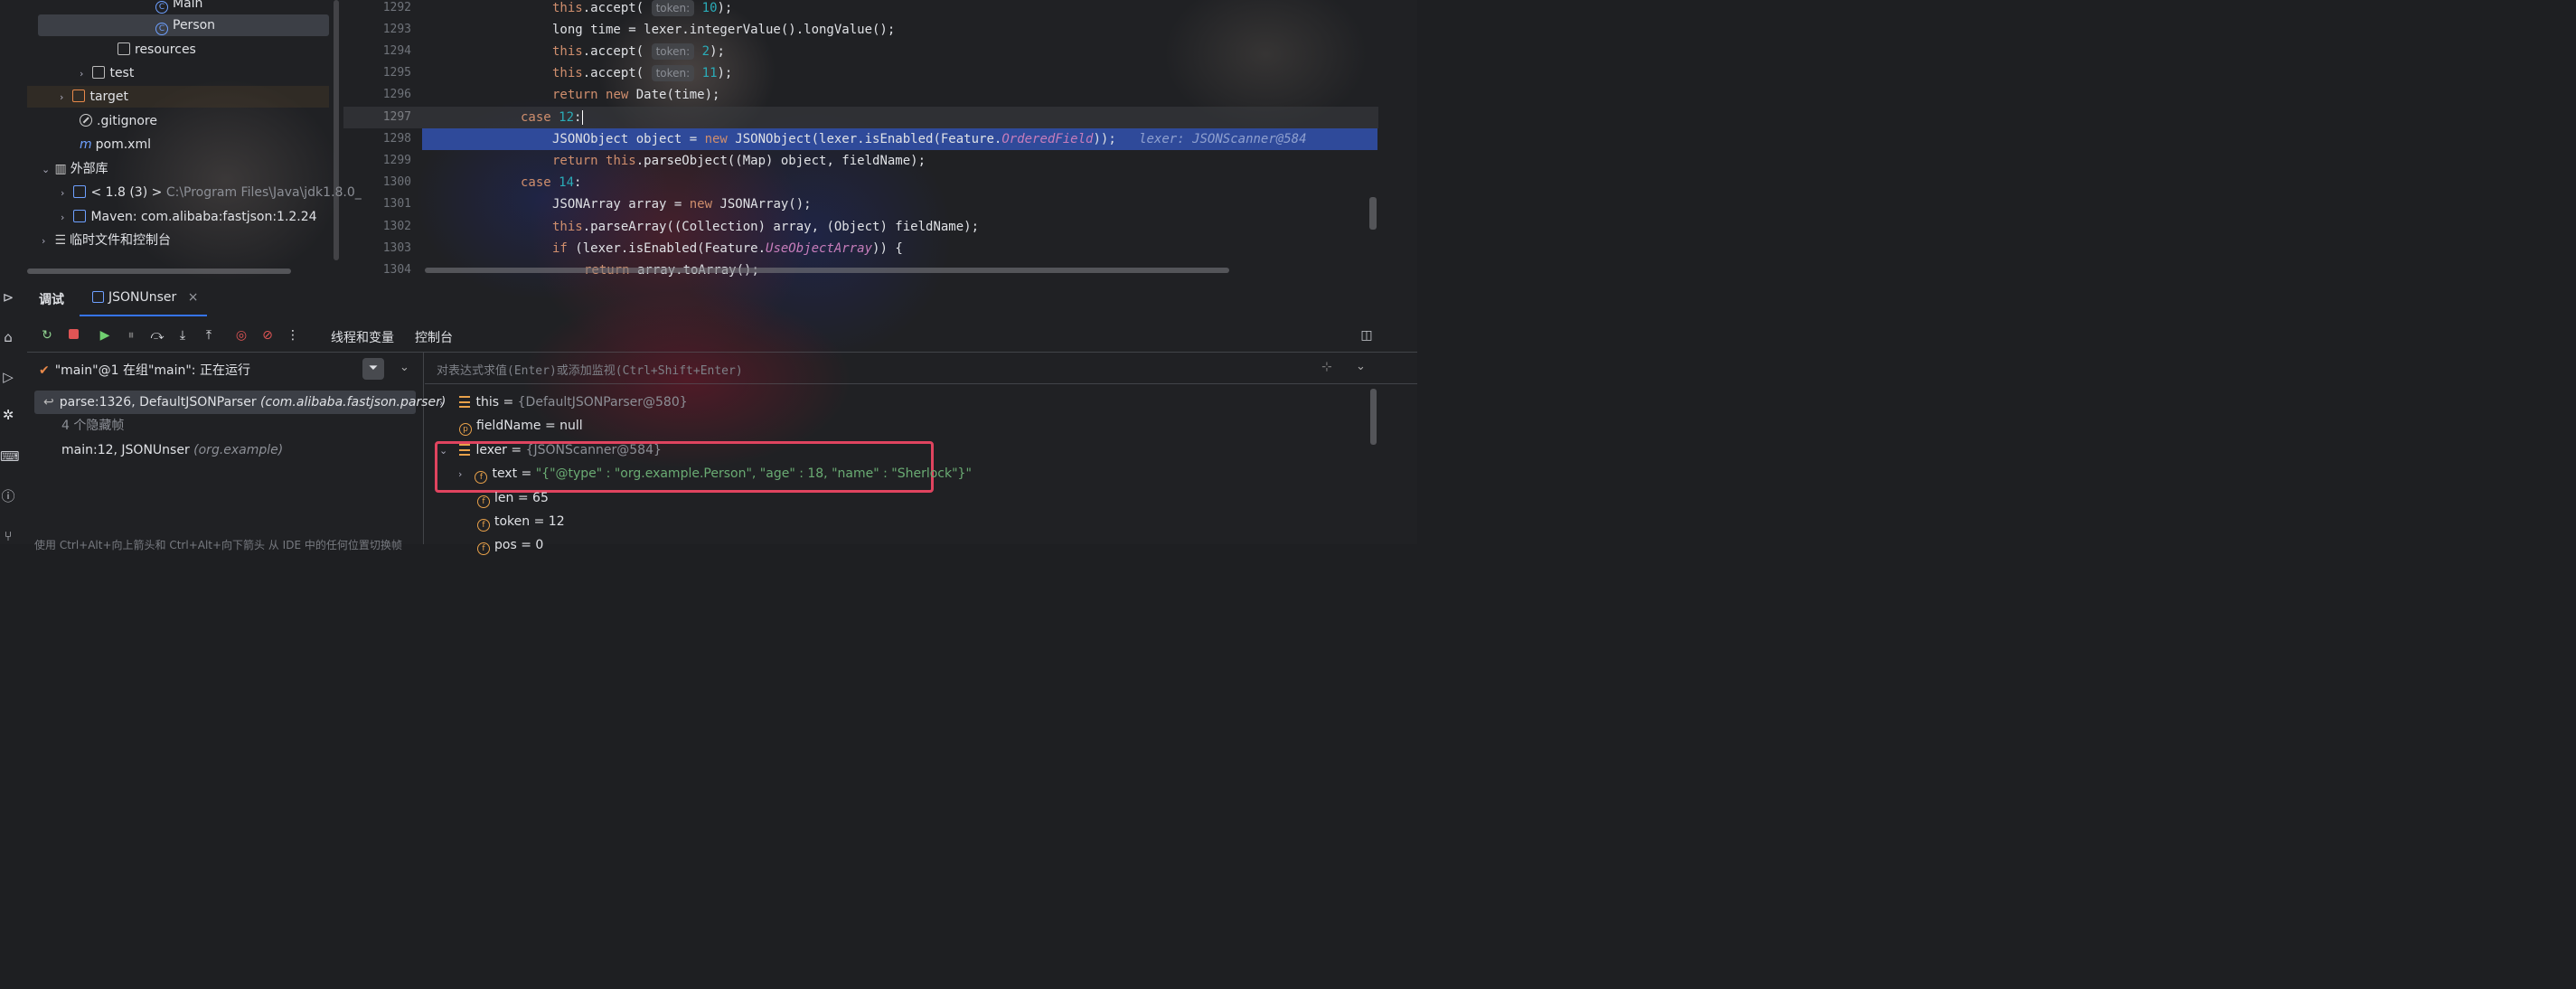 This screenshot has width=2576, height=989. Describe the element at coordinates (189, 217) in the screenshot. I see `tree-item-fastjson: › Maven: com.alibaba:fastjson:1.2.24` at that location.